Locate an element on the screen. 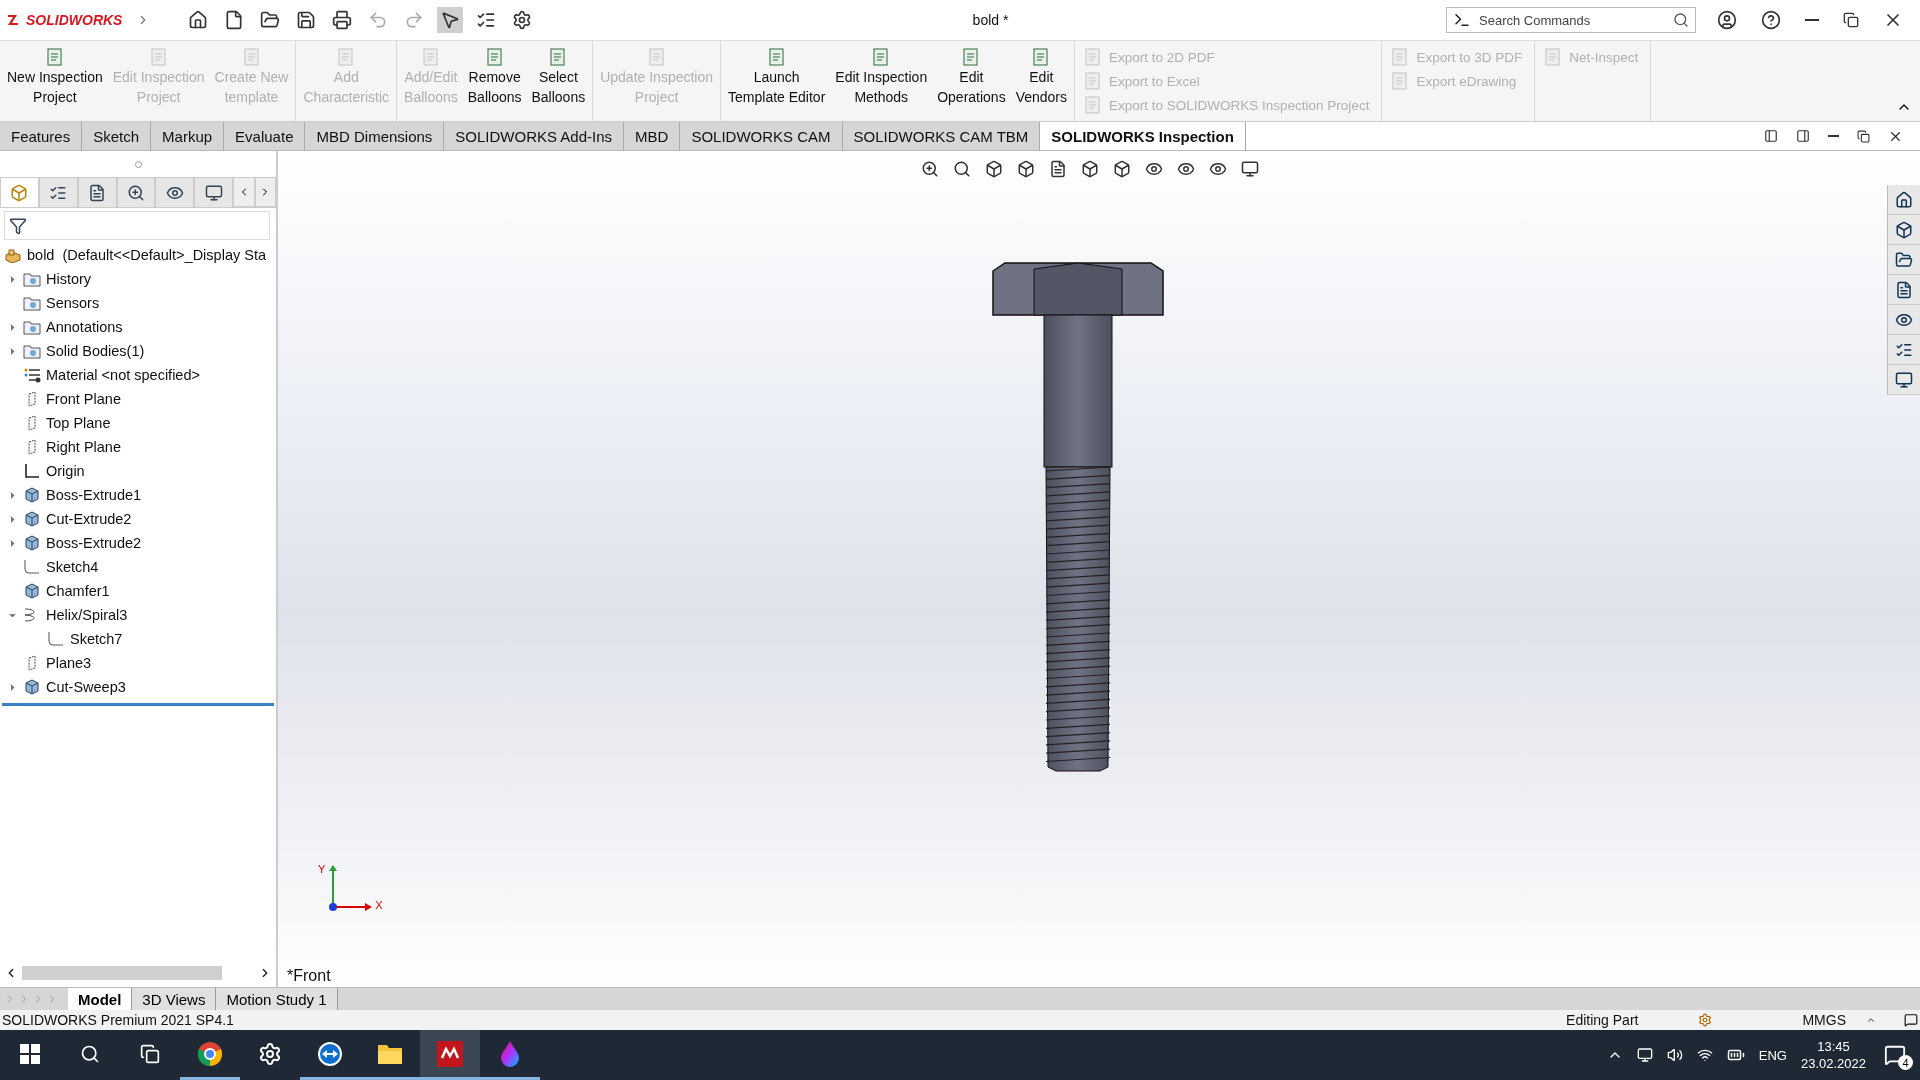 The image size is (1920, 1080). new-icon is located at coordinates (234, 20).